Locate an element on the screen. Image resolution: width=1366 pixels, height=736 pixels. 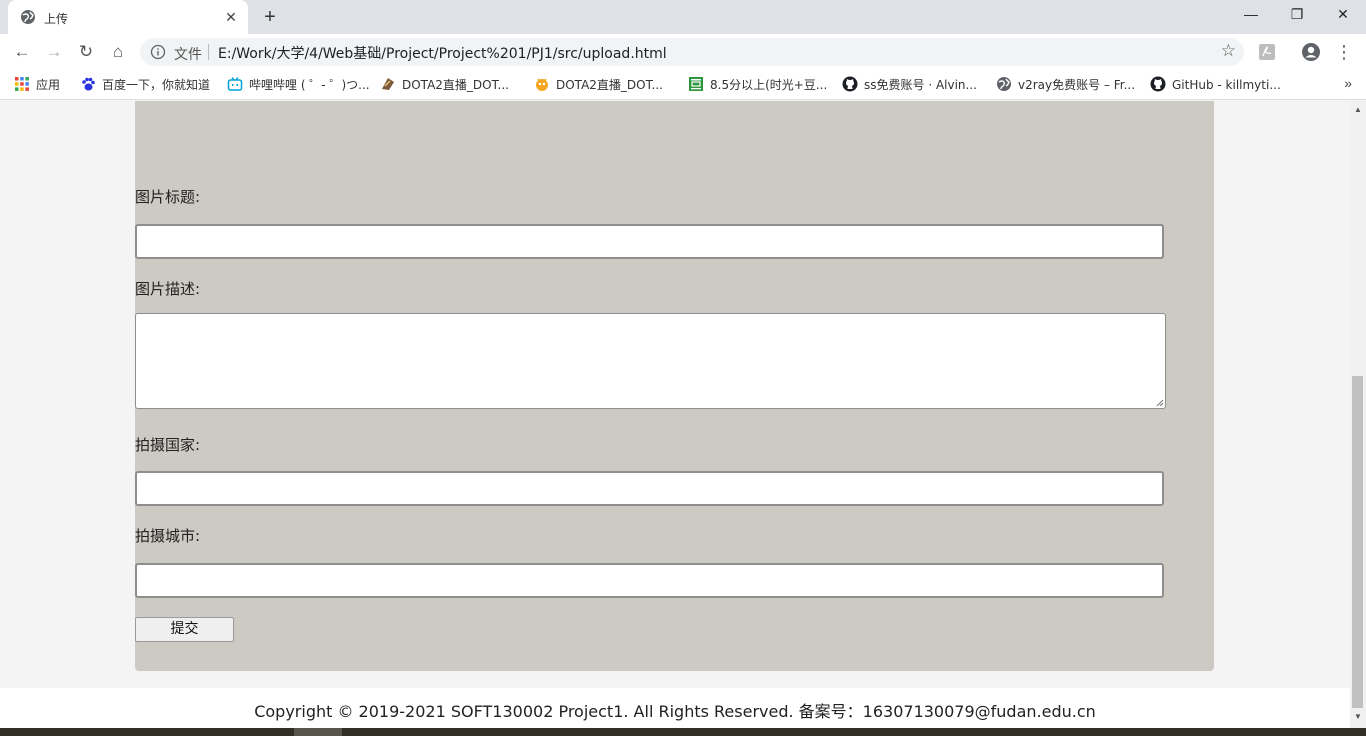
douban-icon is located at coordinates (696, 84).